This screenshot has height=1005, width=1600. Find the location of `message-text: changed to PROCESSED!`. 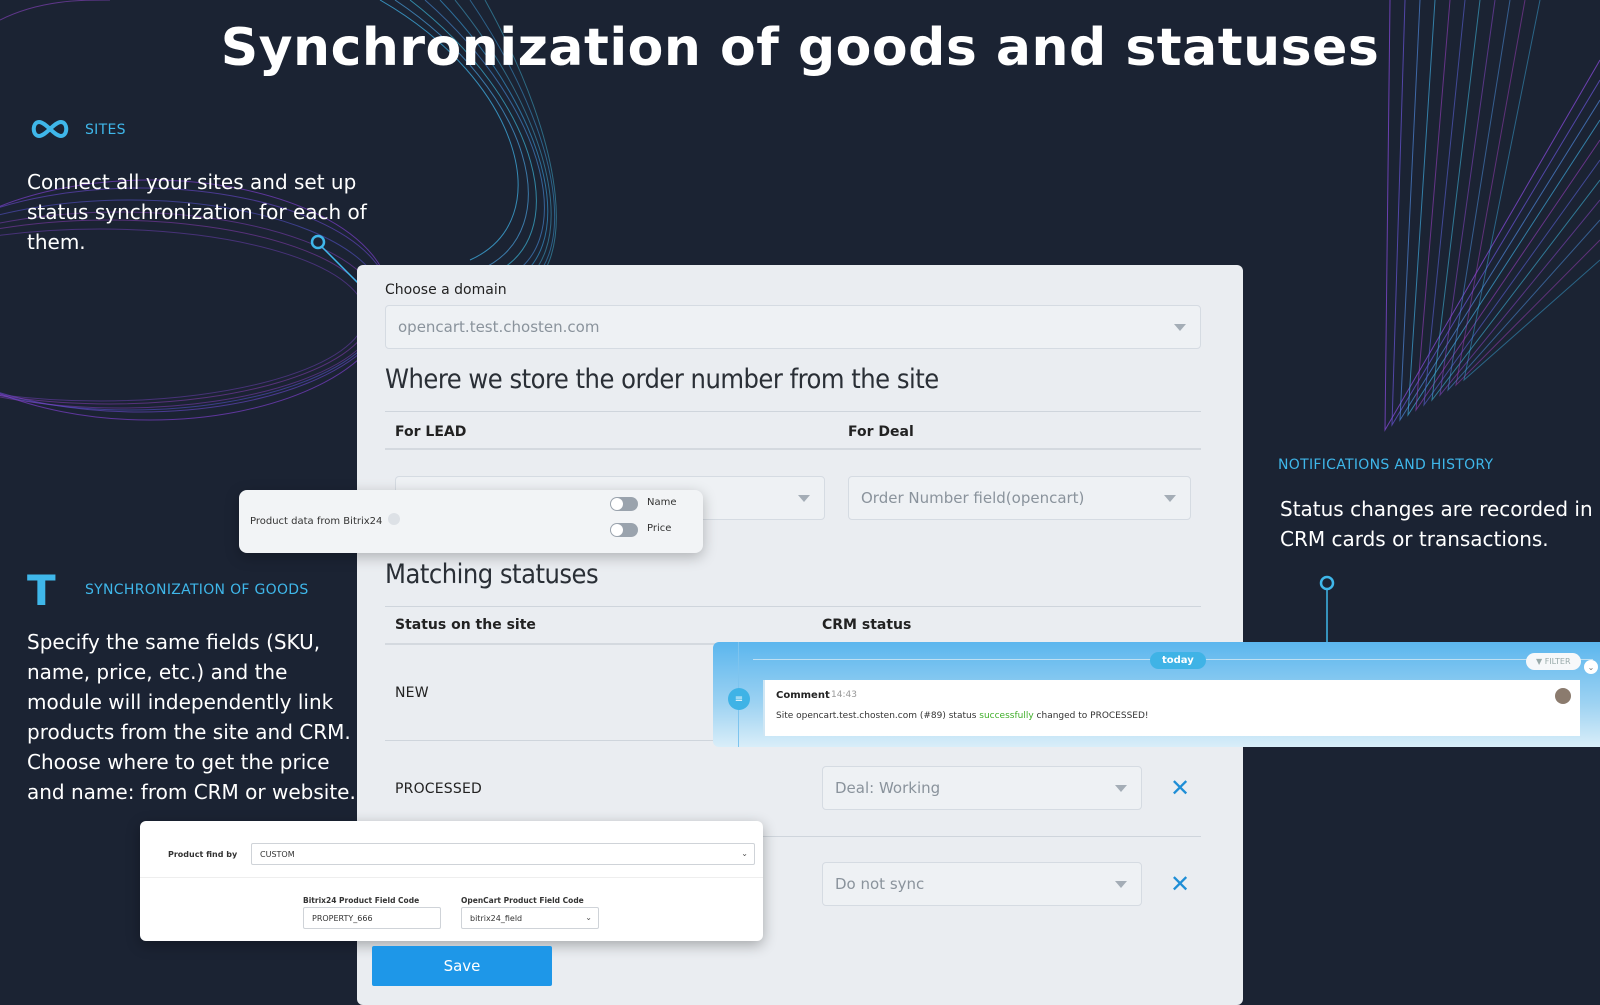

message-text: changed to PROCESSED! is located at coordinates (1092, 716).